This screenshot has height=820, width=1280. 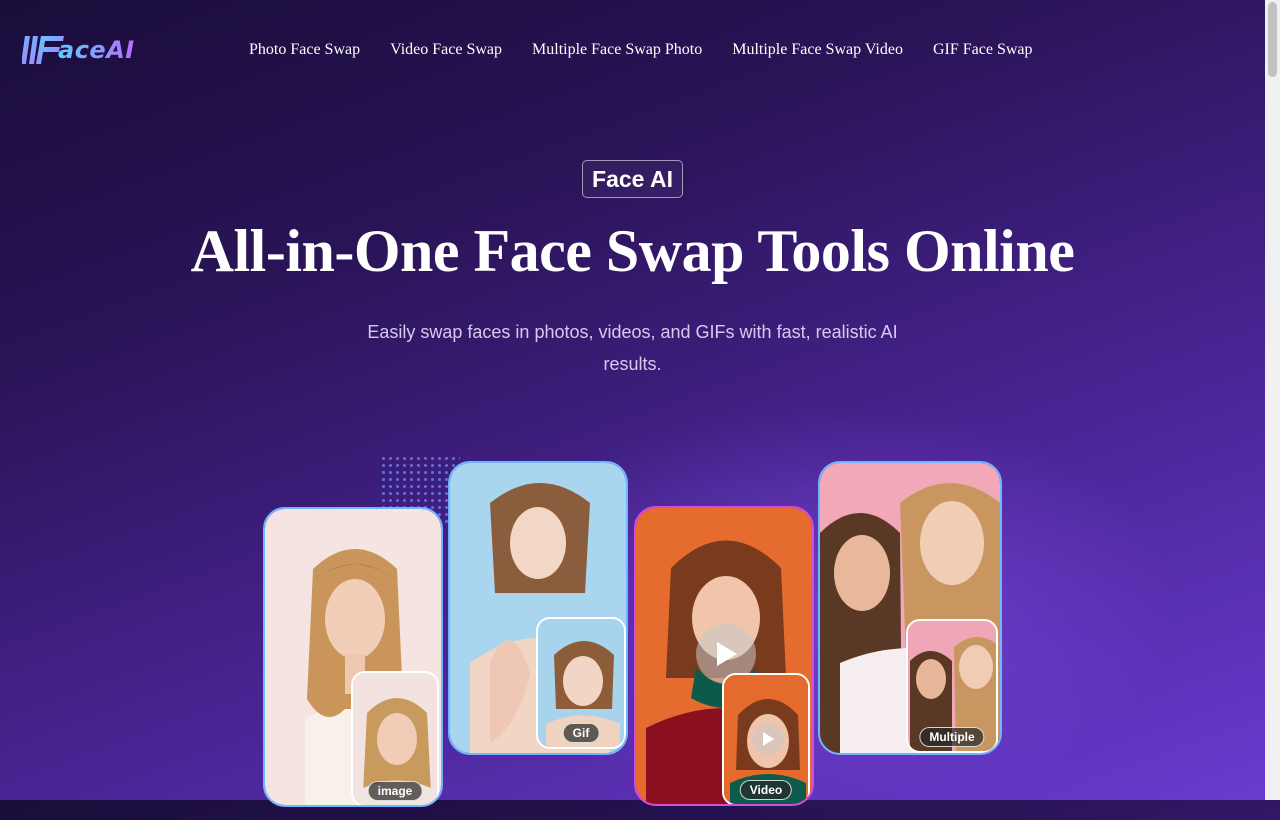 What do you see at coordinates (632, 251) in the screenshot?
I see `page-title: All-in-One Face Swap Tools Online` at bounding box center [632, 251].